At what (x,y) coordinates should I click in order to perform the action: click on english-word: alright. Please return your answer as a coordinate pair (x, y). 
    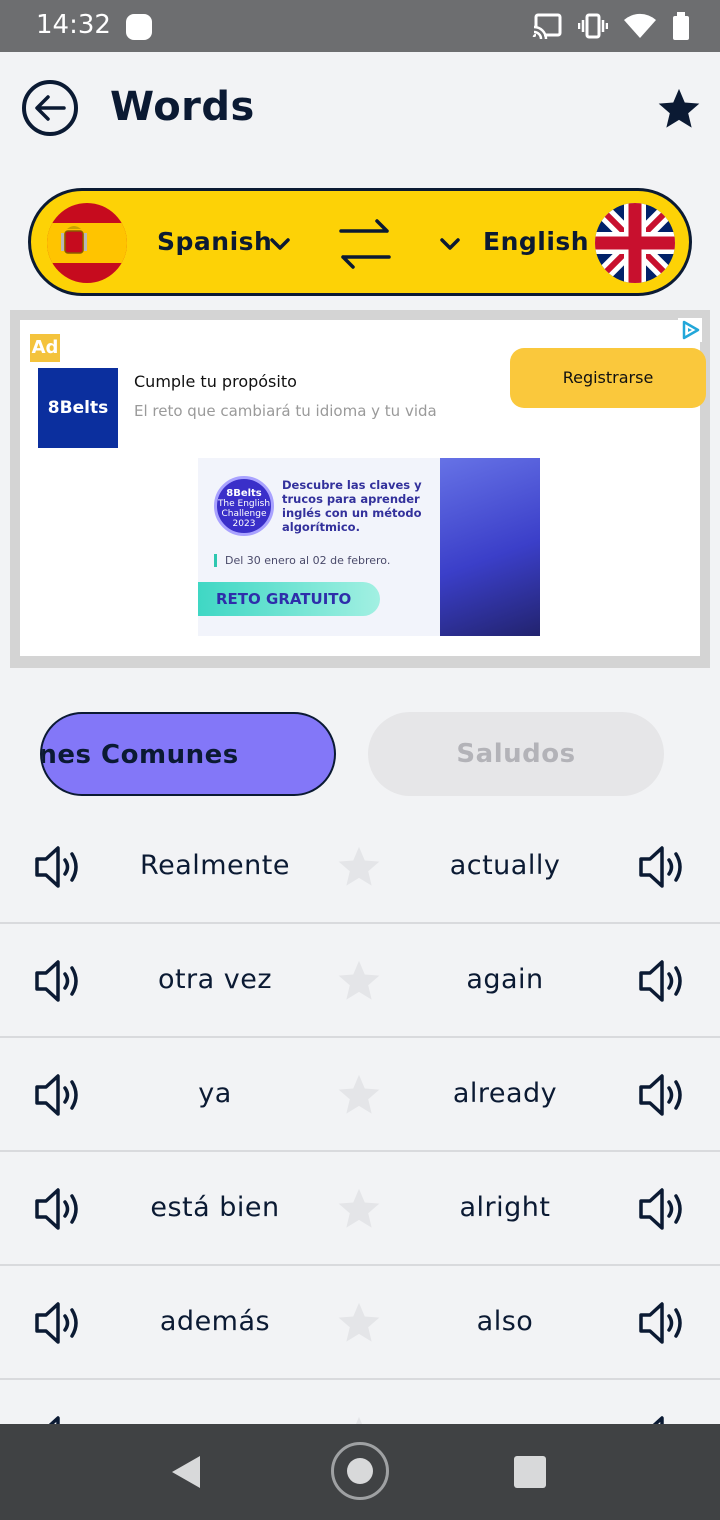
    Looking at the image, I should click on (505, 1207).